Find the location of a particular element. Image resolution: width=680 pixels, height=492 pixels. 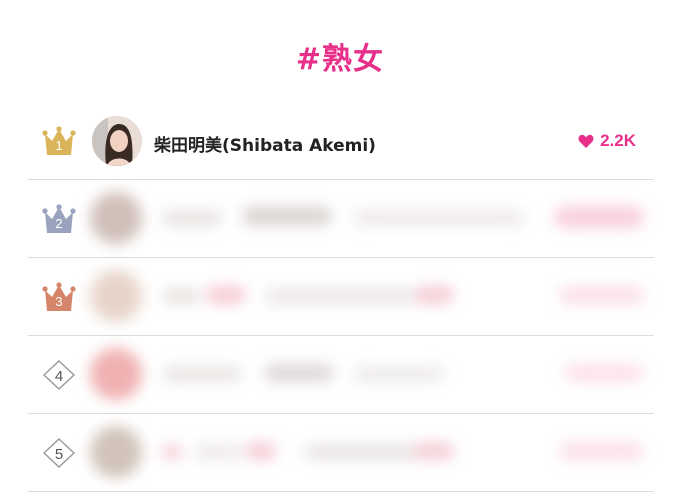

diamond-icon: 5 is located at coordinates (59, 453).